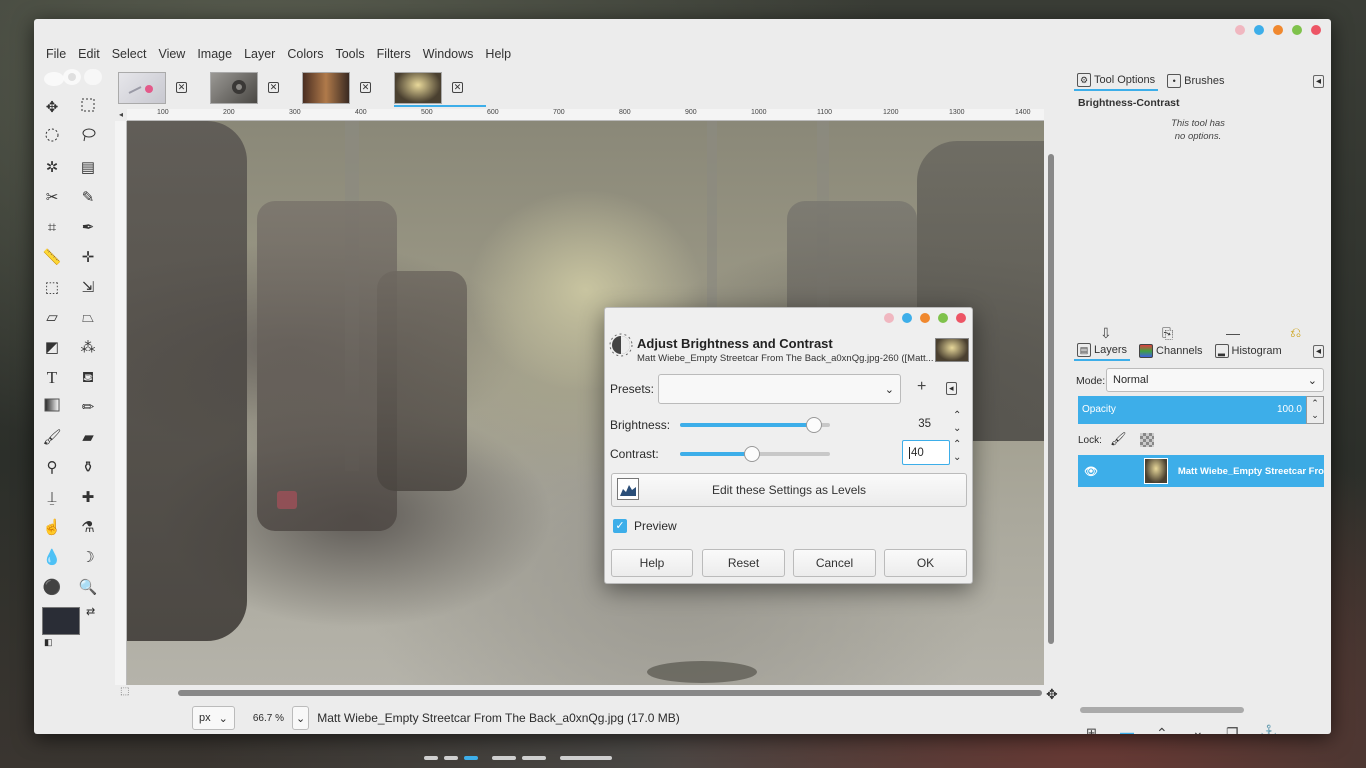 The height and width of the screenshot is (768, 1366). What do you see at coordinates (88, 228) in the screenshot?
I see `paths-tool-icon: ✒` at bounding box center [88, 228].